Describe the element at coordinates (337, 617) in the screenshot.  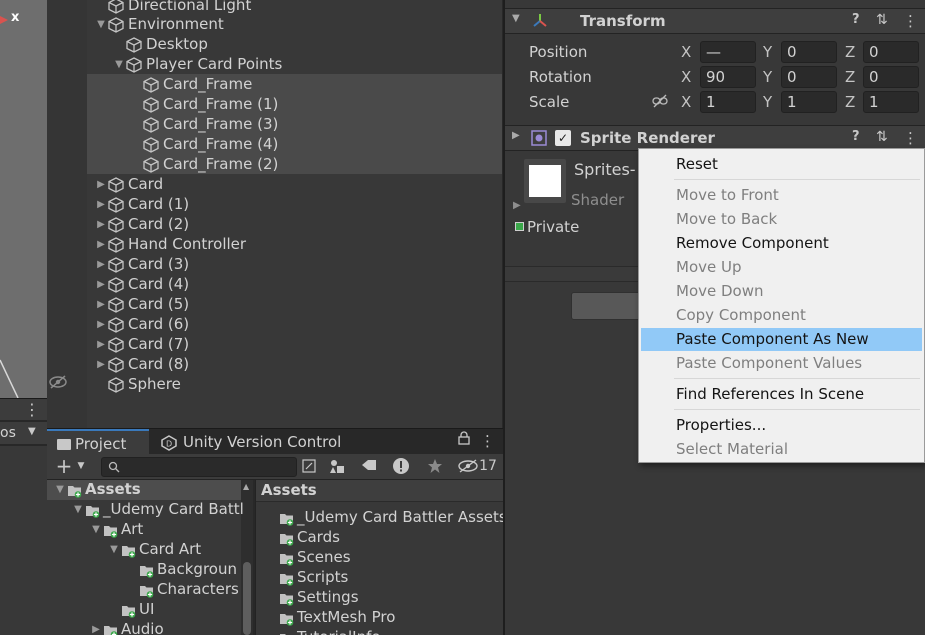
I see `asset-list-item: TextMesh Pro` at that location.